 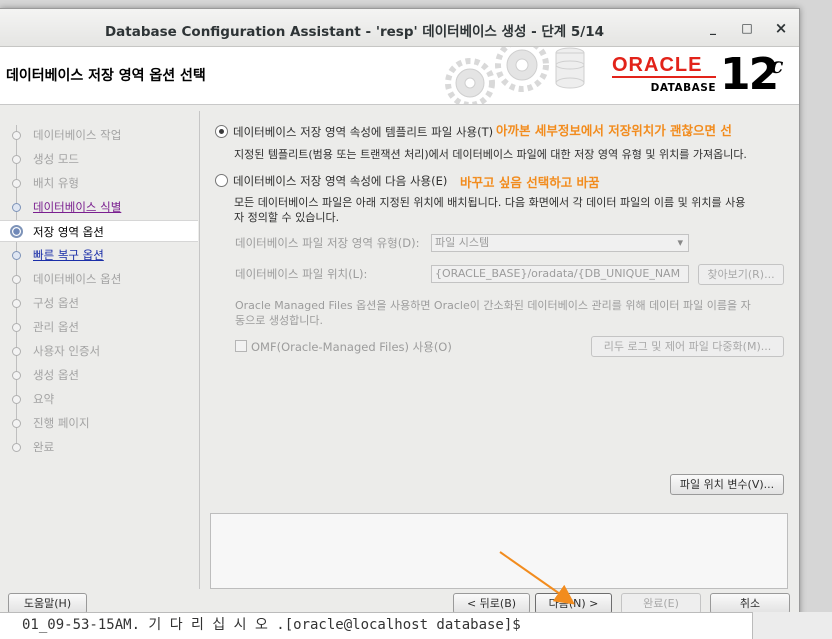 What do you see at coordinates (301, 274) in the screenshot?
I see `location-label: 데이터베이스 파일 위치(L):` at bounding box center [301, 274].